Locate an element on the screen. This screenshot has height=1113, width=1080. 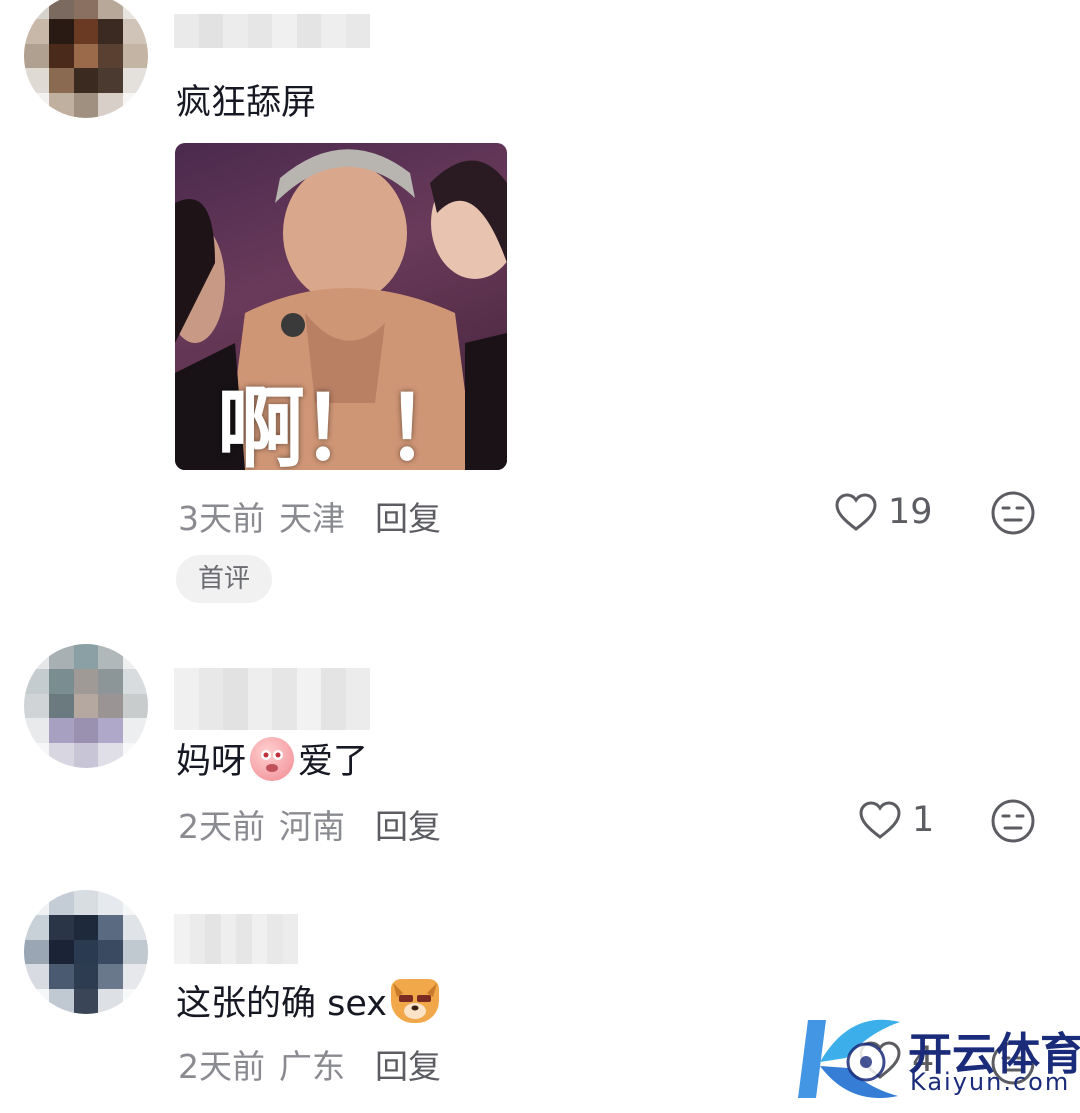
comment-meta: 2天前 河南 回复 is located at coordinates (309, 824).